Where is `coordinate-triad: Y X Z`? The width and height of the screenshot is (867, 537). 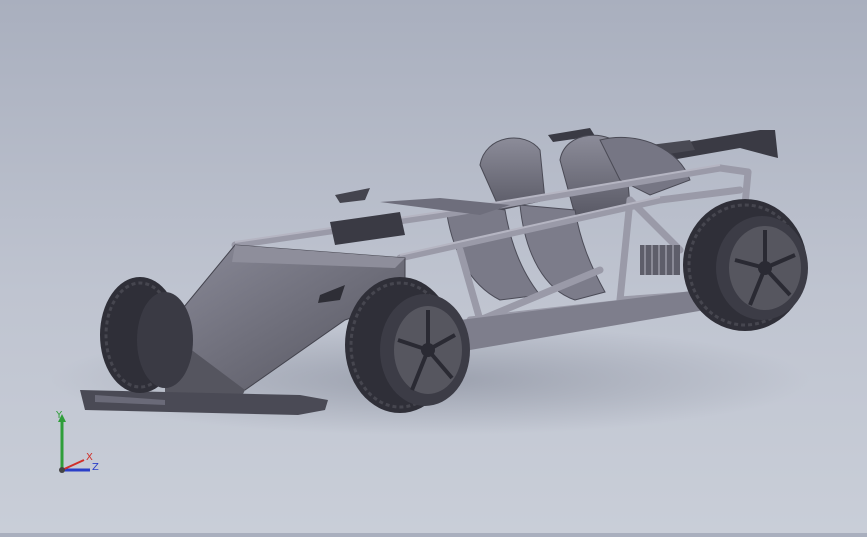
coordinate-triad: Y X Z is located at coordinates (78, 443).